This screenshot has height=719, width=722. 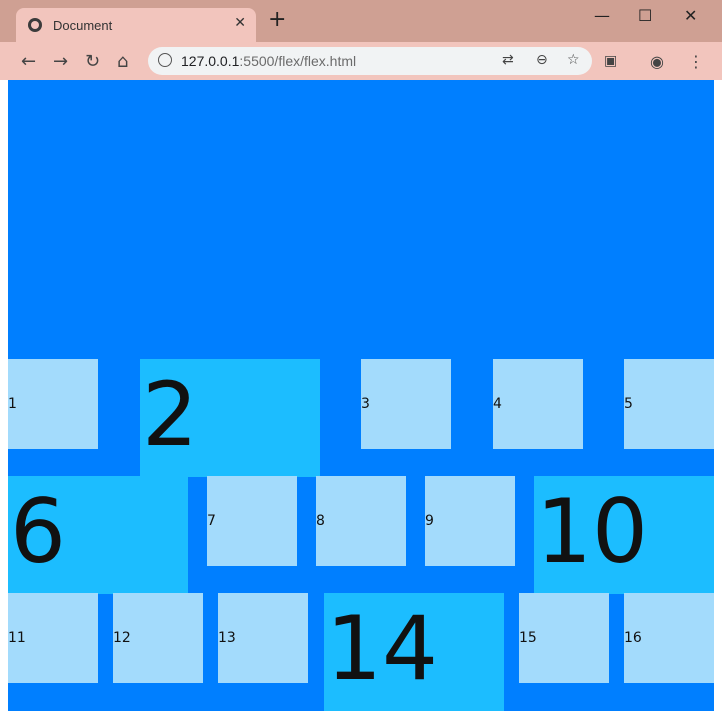 I want to click on minimize-button: —, so click(x=602, y=15).